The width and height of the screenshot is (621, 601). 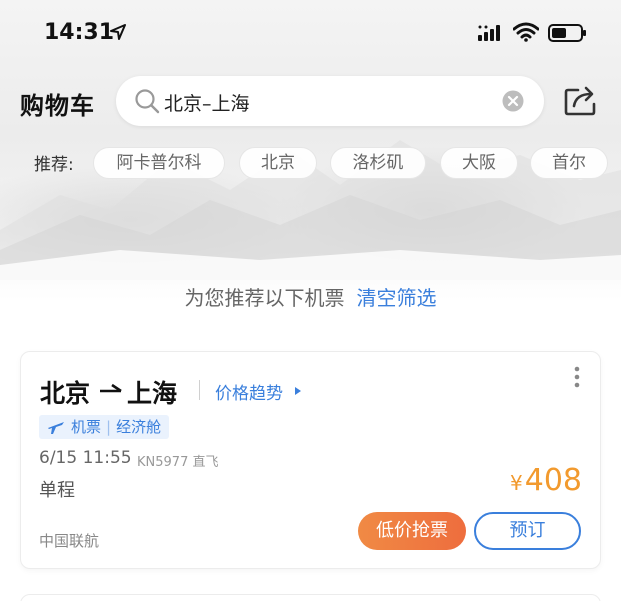 I want to click on price-value: 408, so click(x=553, y=480).